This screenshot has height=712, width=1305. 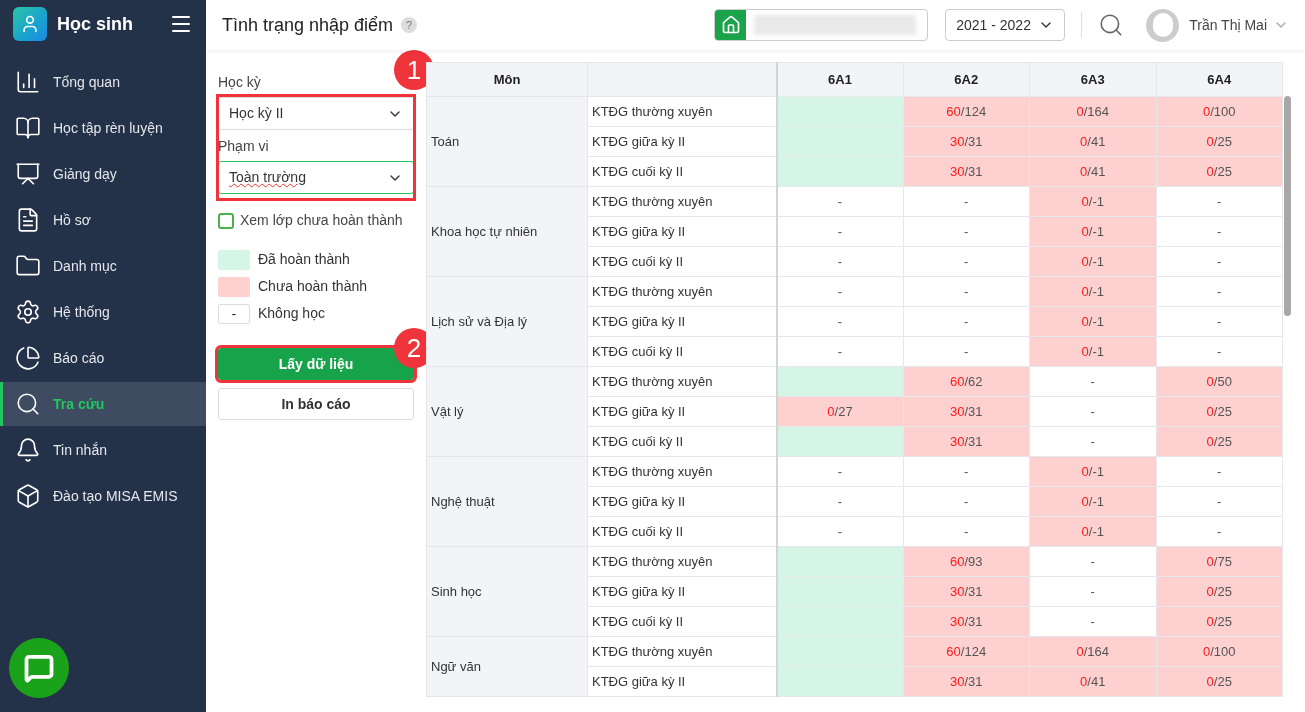 What do you see at coordinates (507, 321) in the screenshot?
I see `subject-cell: Lịch sử và Địa lý` at bounding box center [507, 321].